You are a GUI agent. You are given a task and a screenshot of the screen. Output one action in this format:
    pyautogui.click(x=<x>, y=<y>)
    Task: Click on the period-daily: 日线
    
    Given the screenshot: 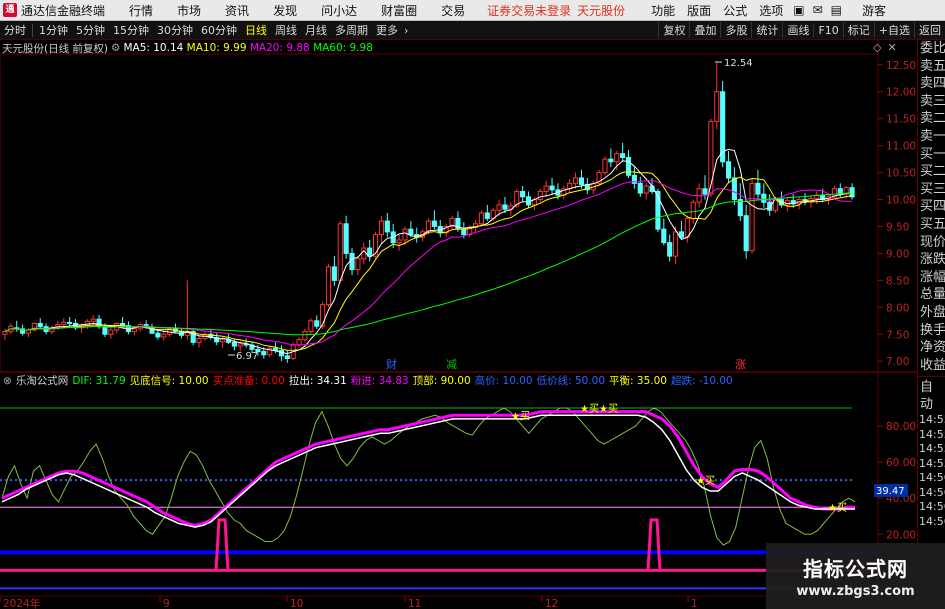 What is the action you would take?
    pyautogui.click(x=256, y=30)
    